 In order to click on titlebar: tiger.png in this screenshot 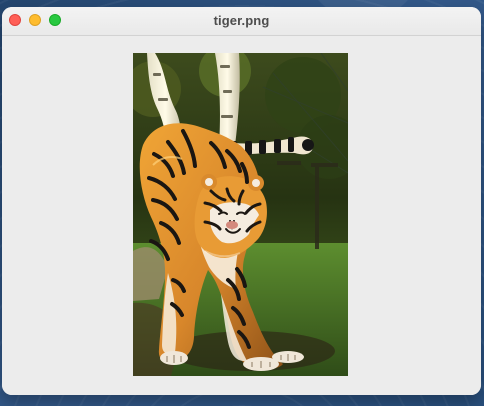, I will do `click(241, 21)`.